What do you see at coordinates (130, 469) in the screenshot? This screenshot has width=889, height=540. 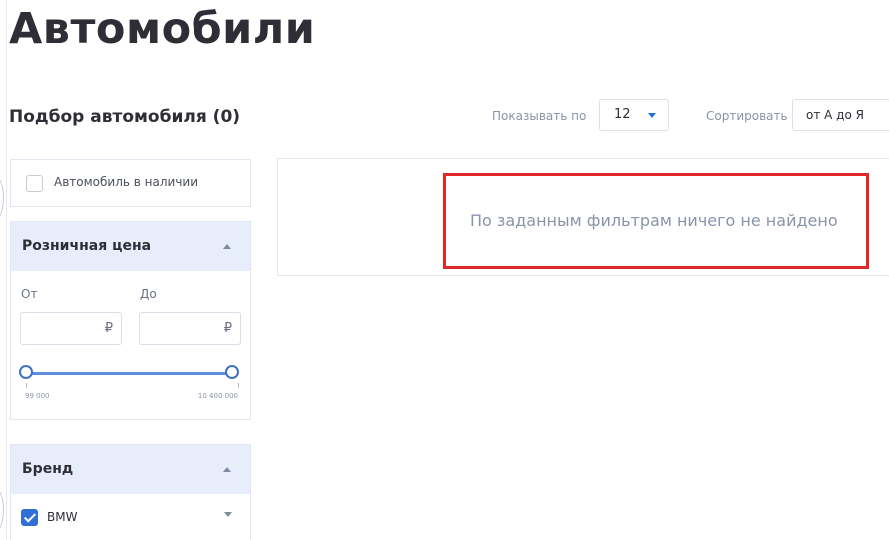 I see `brand-filter-header: Бренд` at bounding box center [130, 469].